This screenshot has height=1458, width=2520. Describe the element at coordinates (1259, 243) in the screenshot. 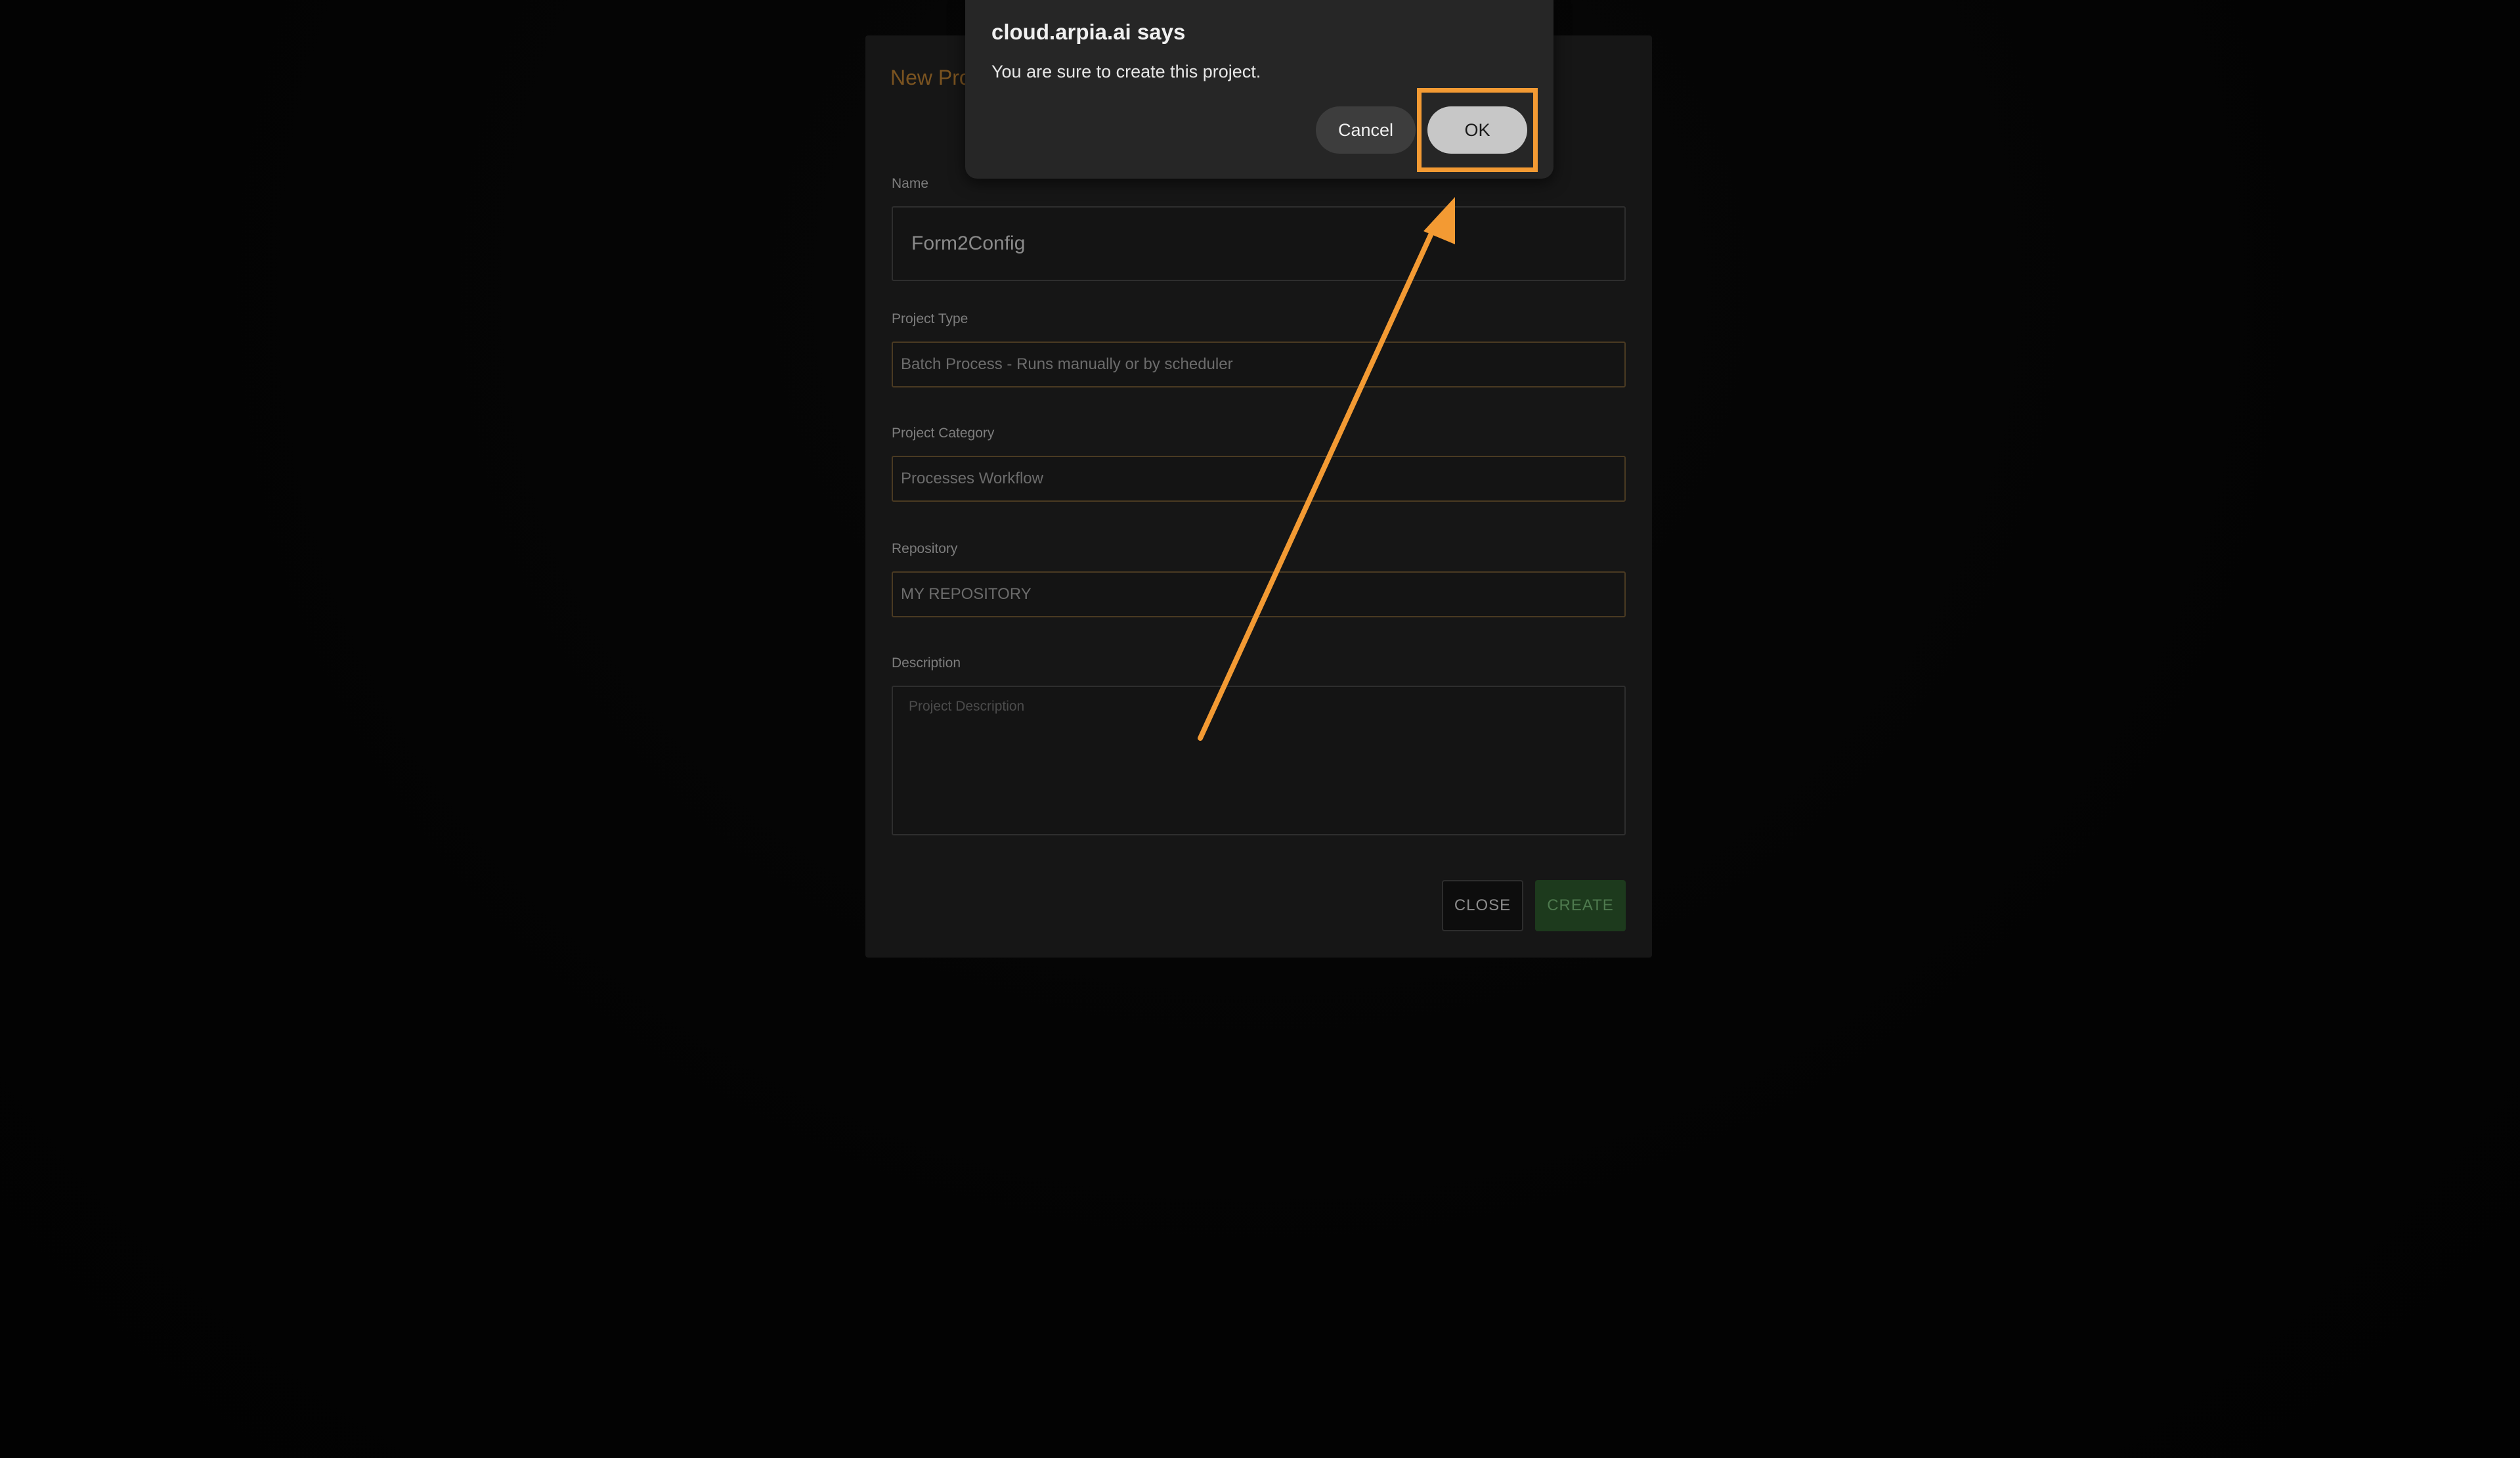

I see `name-input: Form2Config` at that location.